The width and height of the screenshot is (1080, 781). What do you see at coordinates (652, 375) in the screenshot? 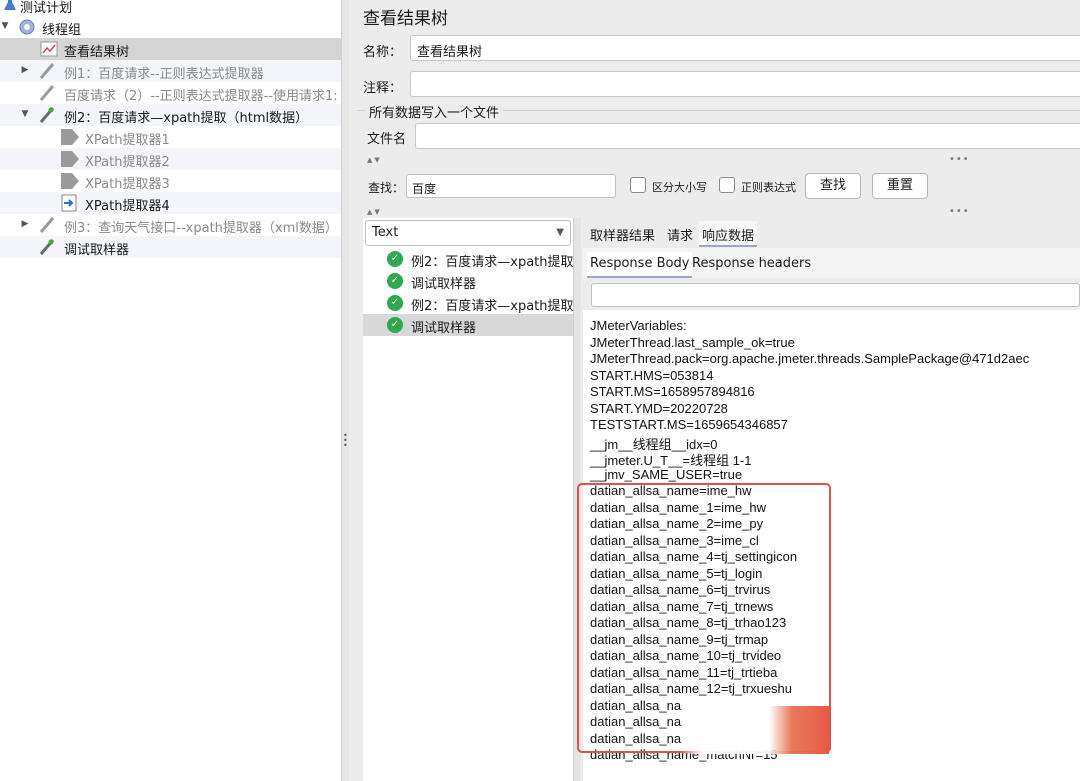
I see `response-line: START.HMS=053814` at bounding box center [652, 375].